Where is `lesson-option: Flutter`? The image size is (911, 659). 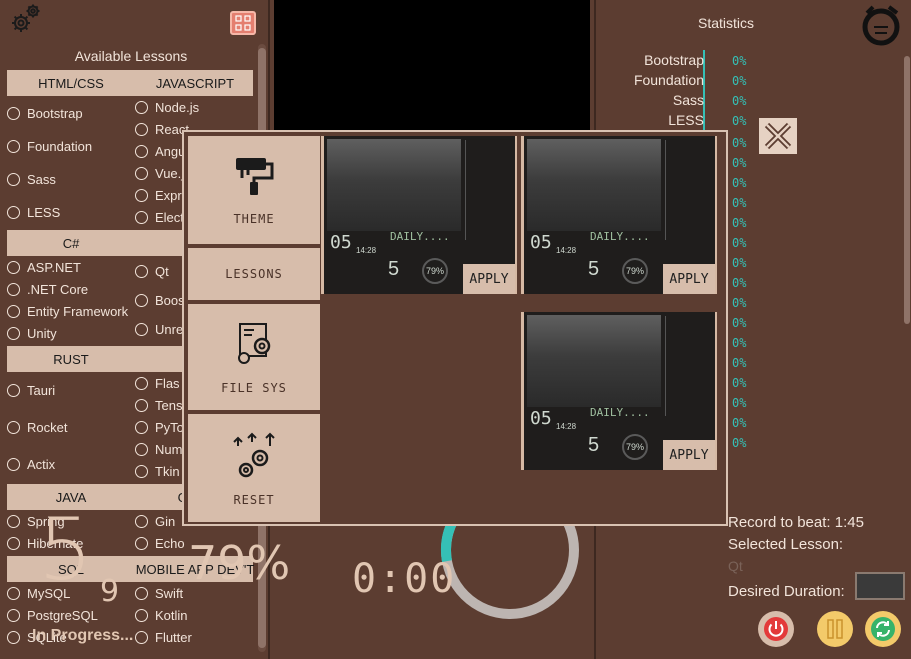
lesson-option: Flutter is located at coordinates (163, 637).